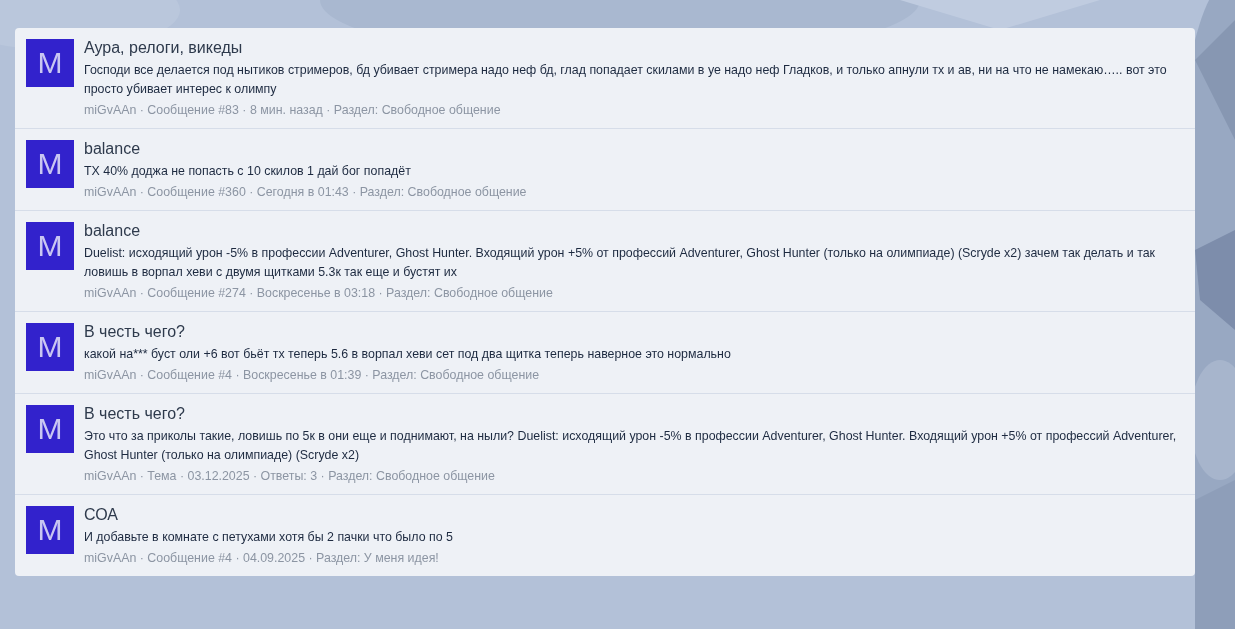 The height and width of the screenshot is (629, 1235). Describe the element at coordinates (620, 263) in the screenshot. I see `result-snippet: Duelist: исходящий урон -5% в профессии Adventurer, Ghost Hunter. Входящий урон +5% от профессий Adventurer, Ghost Hunter (только на олимпиаде) (Scryde x2) зачем так делать и так ловишь в ворпал хеви с двумя щитками 5.3к так еще и бустят их` at that location.